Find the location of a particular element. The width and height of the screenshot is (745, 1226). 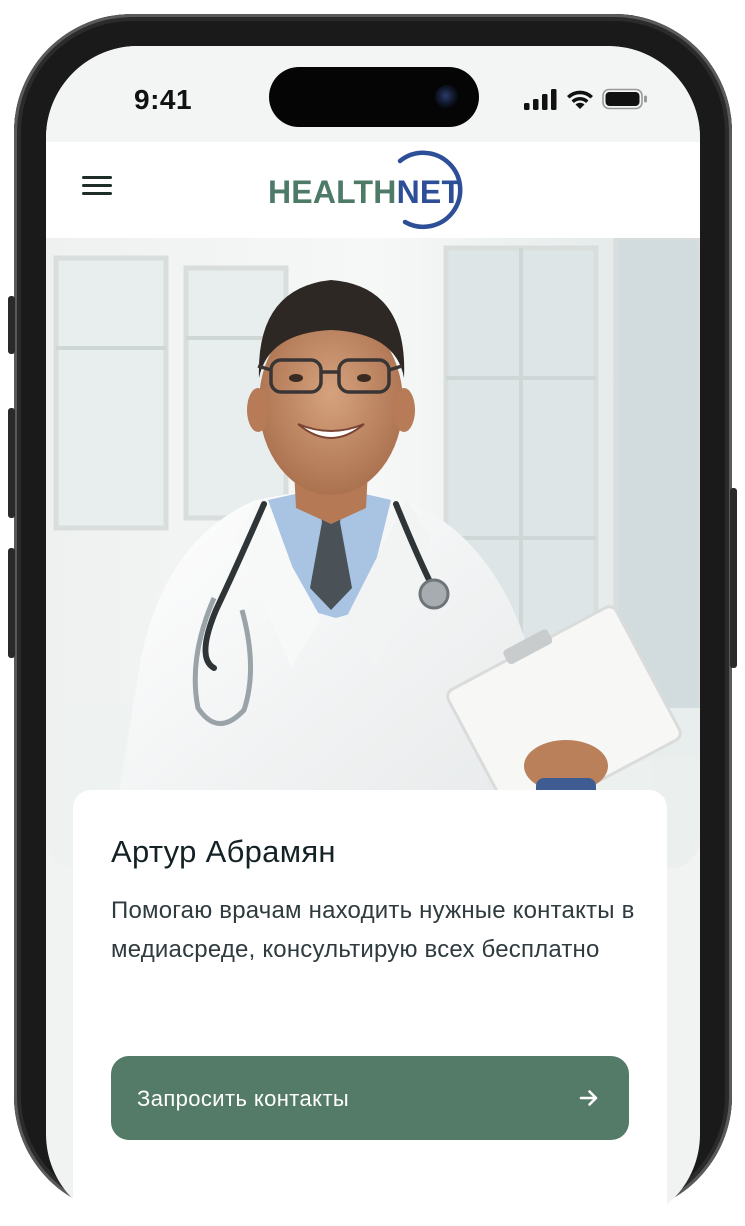

power-button is located at coordinates (733, 578).